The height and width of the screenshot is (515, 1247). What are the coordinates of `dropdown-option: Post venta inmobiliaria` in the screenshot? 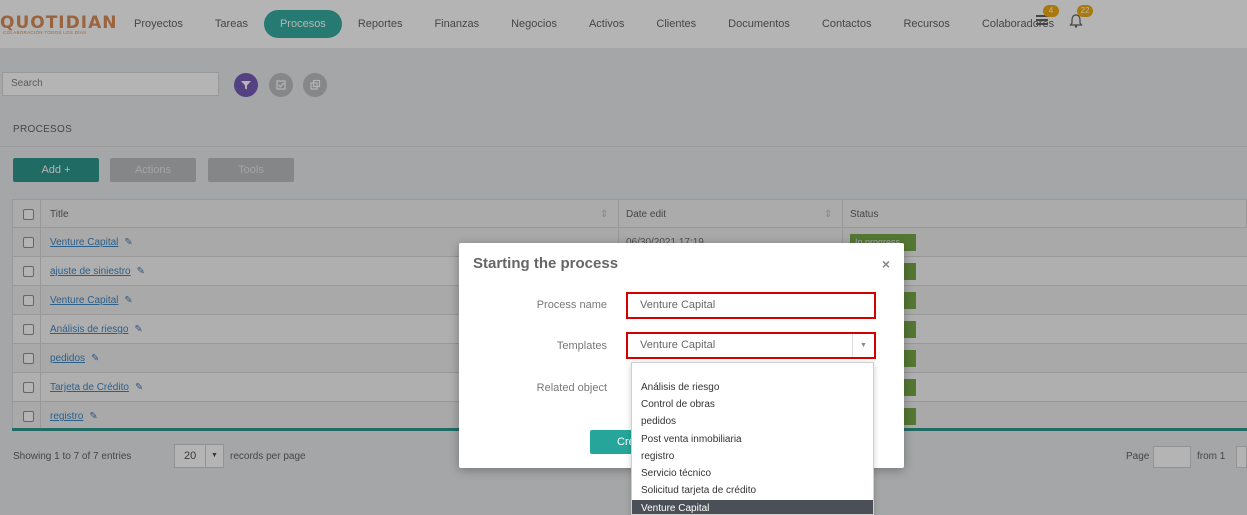 It's located at (752, 439).